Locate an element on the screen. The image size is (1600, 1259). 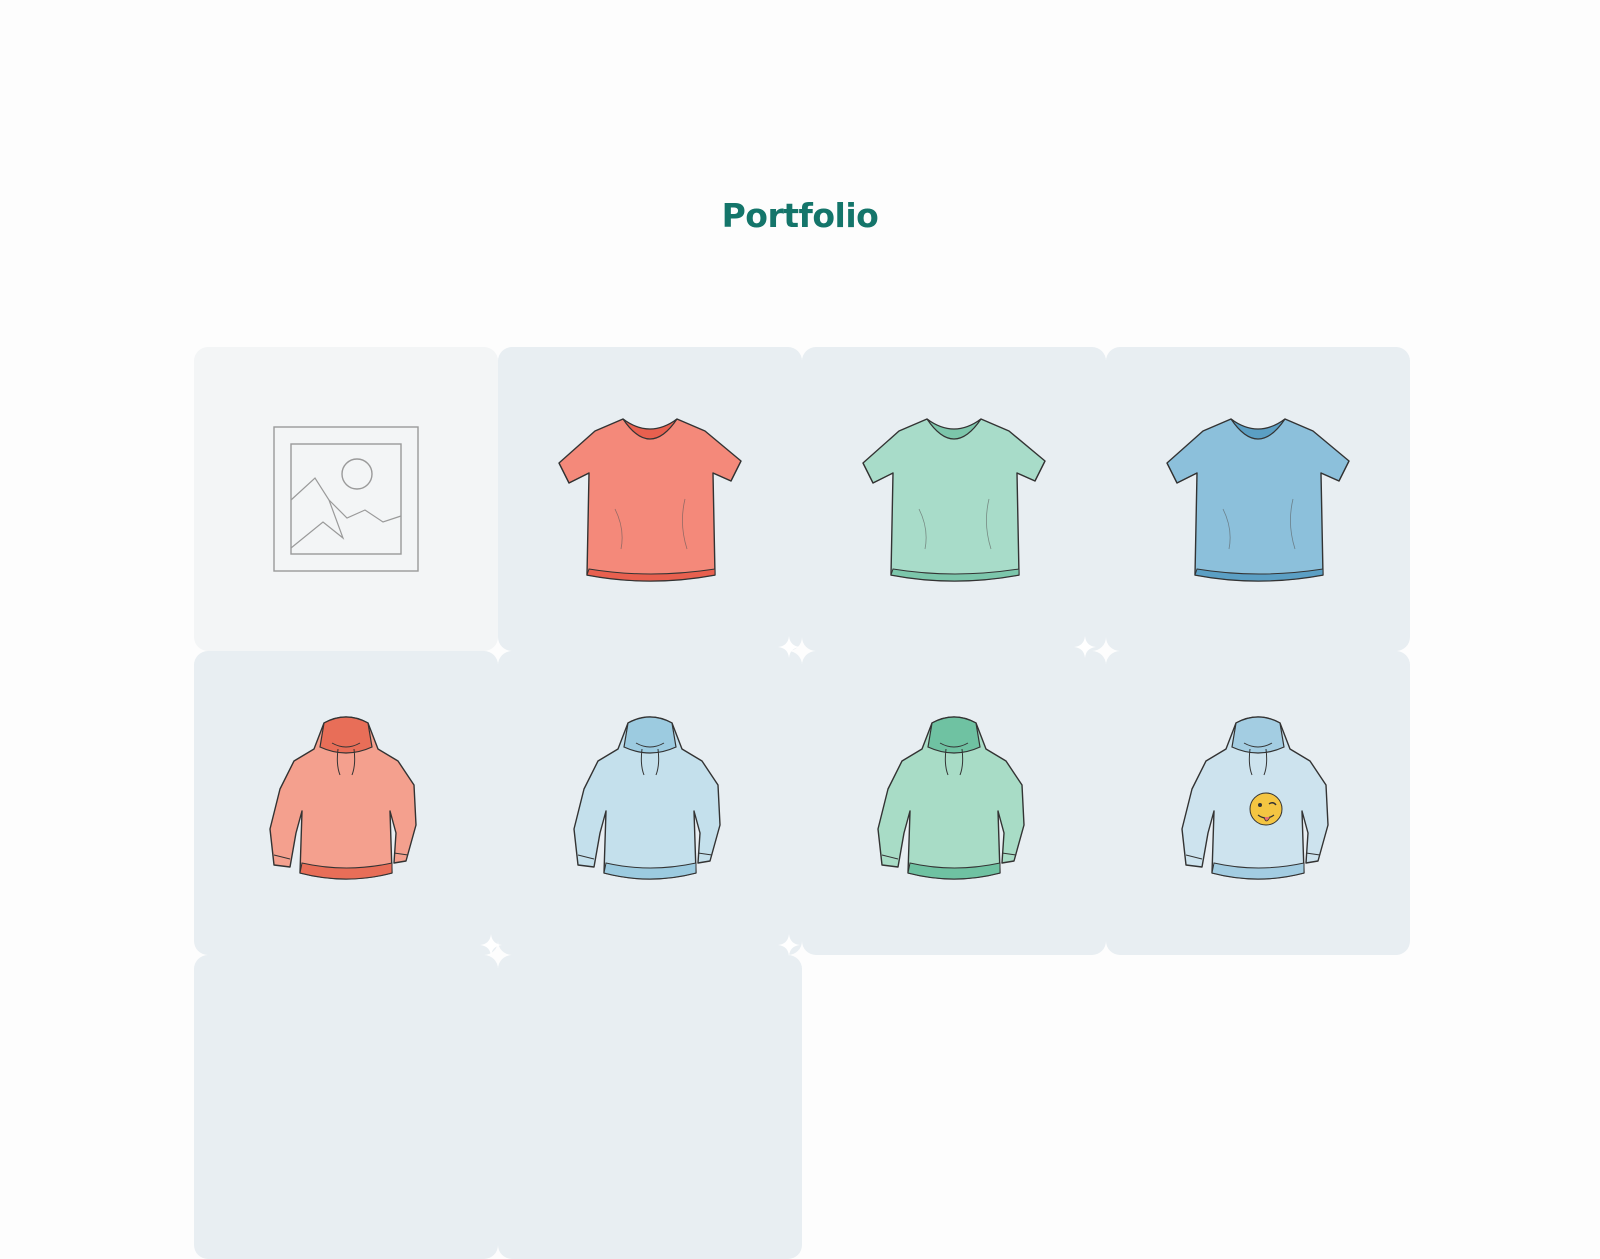
emoji-hoodie-icon is located at coordinates (1258, 803).